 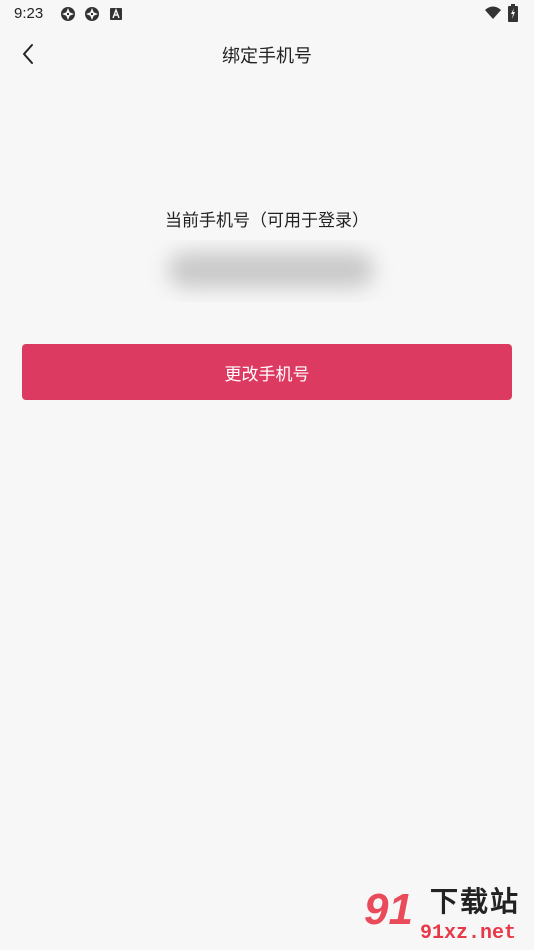 I want to click on status-bar: 9:23, so click(x=267, y=14).